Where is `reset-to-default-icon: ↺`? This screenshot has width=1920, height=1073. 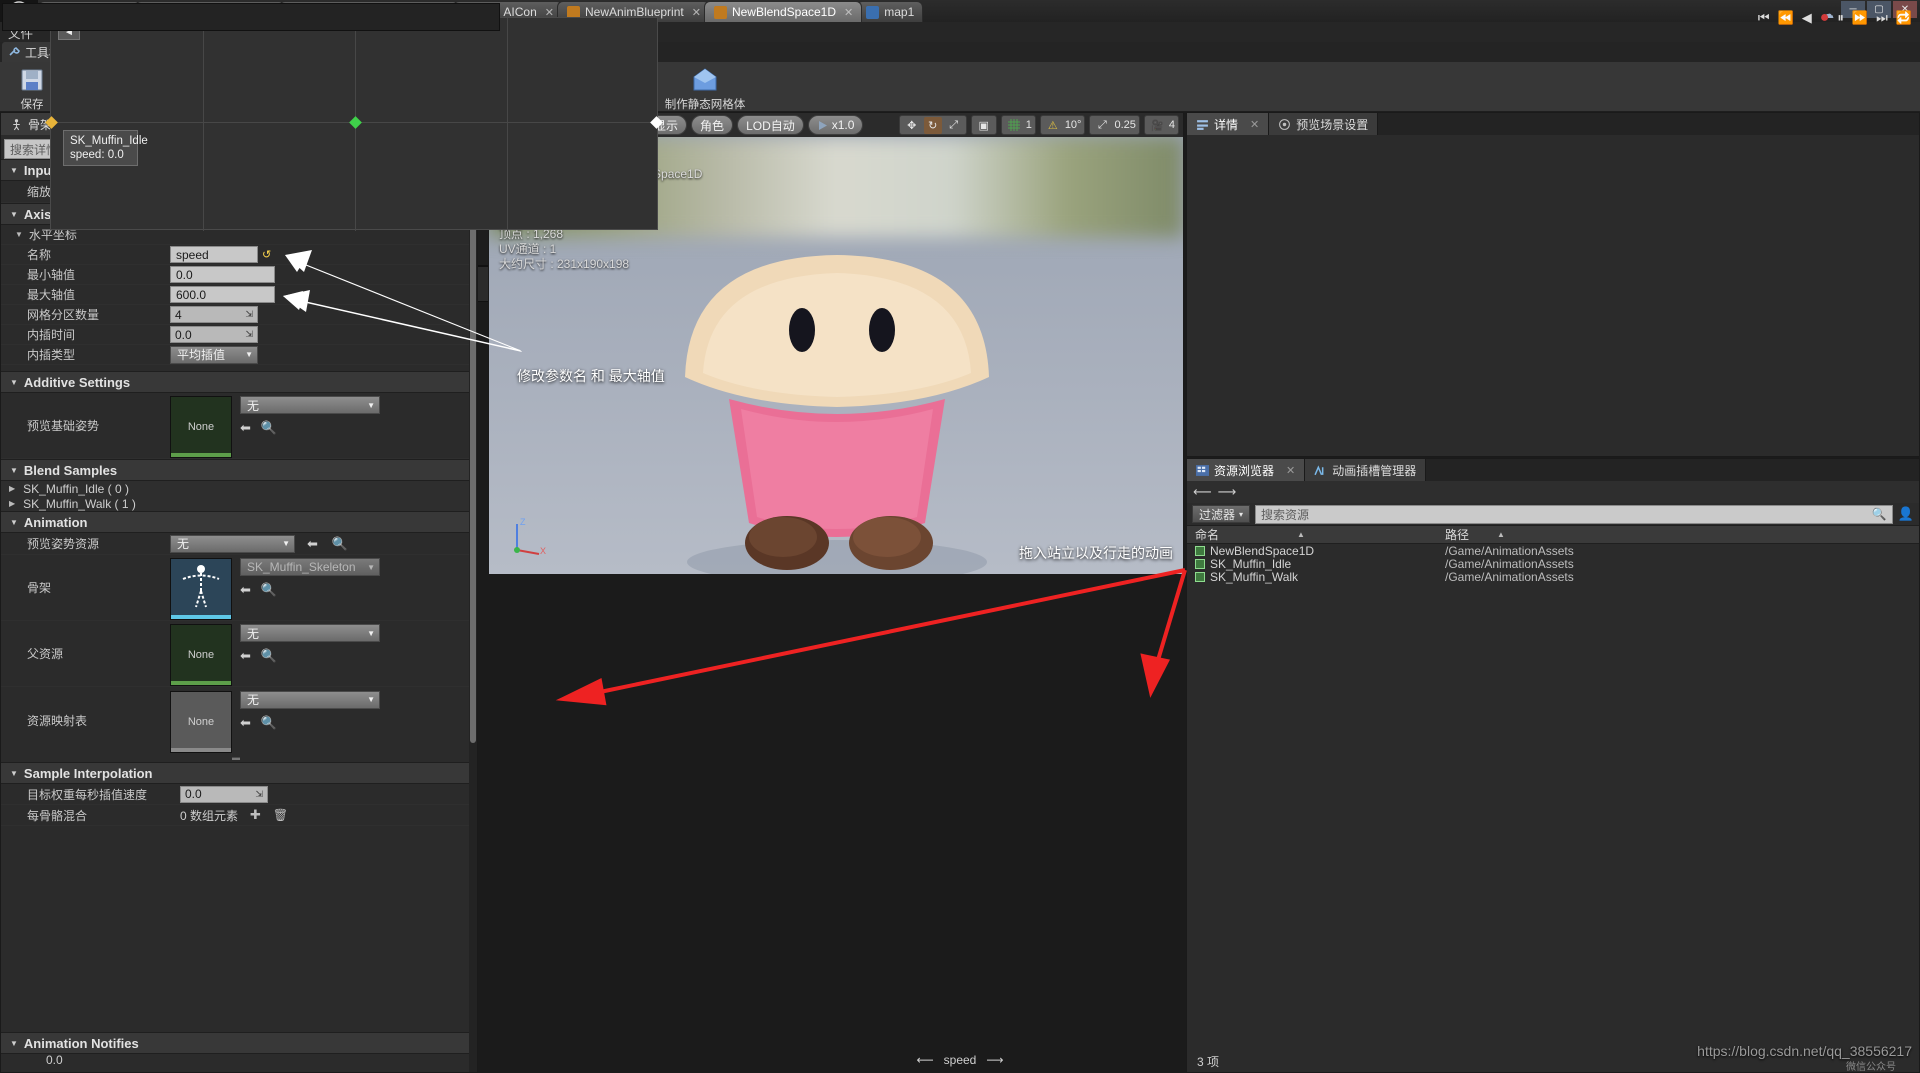
reset-to-default-icon: ↺ is located at coordinates (266, 254).